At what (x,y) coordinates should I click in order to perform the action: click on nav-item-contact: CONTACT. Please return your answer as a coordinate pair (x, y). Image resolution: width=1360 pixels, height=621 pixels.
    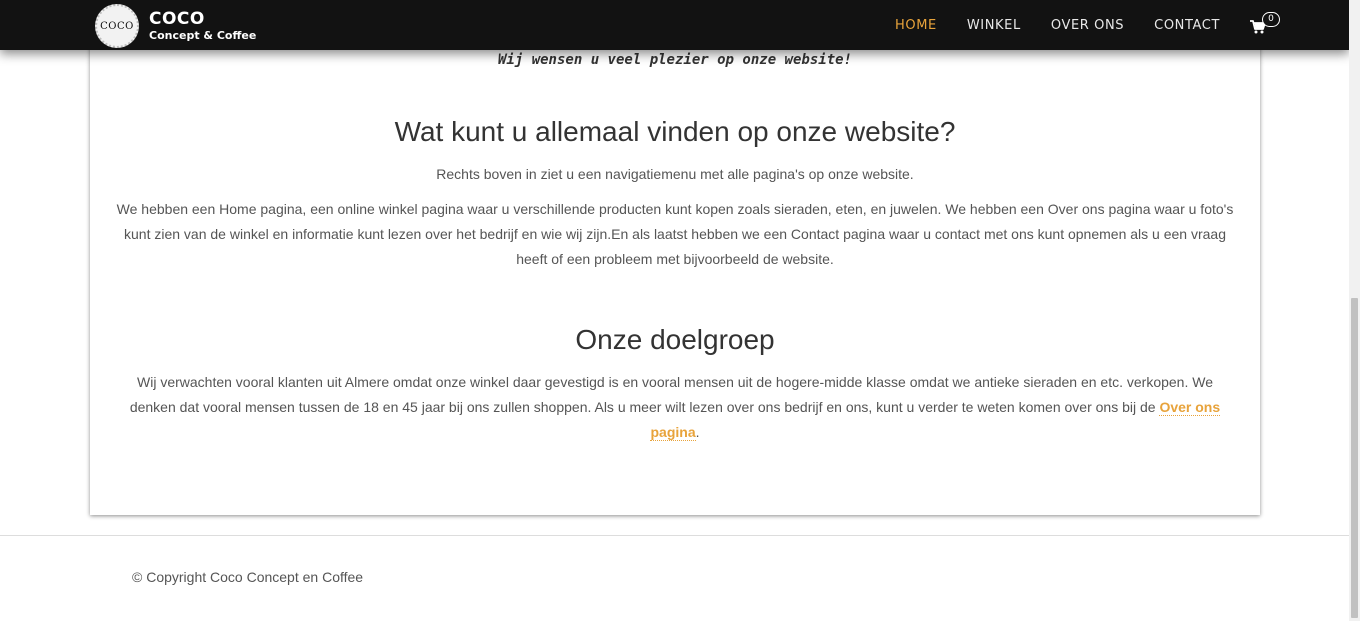
    Looking at the image, I should click on (1187, 25).